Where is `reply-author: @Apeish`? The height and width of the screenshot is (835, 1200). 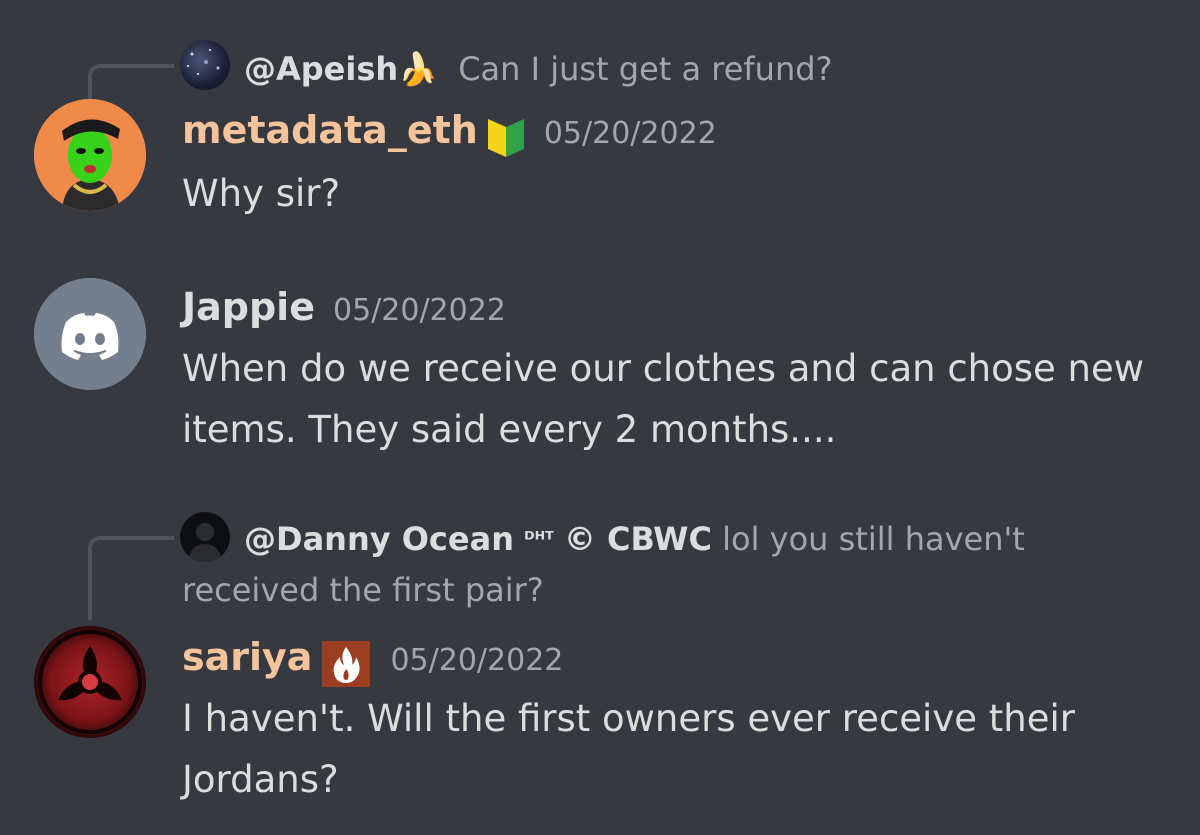 reply-author: @Apeish is located at coordinates (321, 69).